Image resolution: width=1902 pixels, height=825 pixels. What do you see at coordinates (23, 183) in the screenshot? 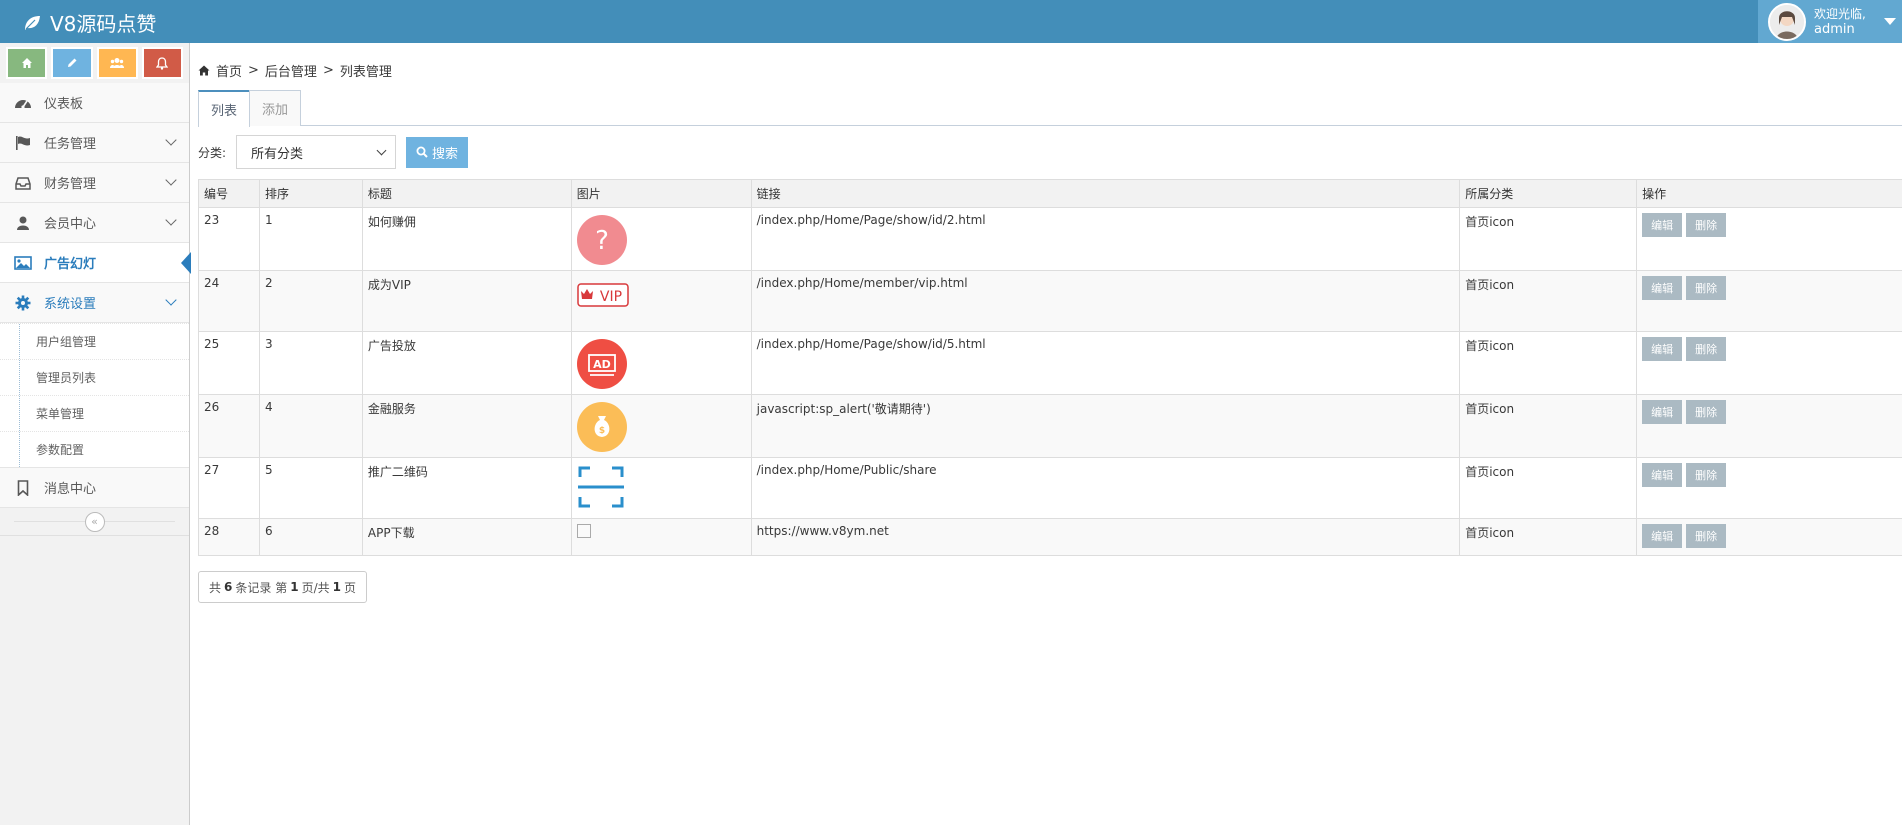
I see `inbox-icon` at bounding box center [23, 183].